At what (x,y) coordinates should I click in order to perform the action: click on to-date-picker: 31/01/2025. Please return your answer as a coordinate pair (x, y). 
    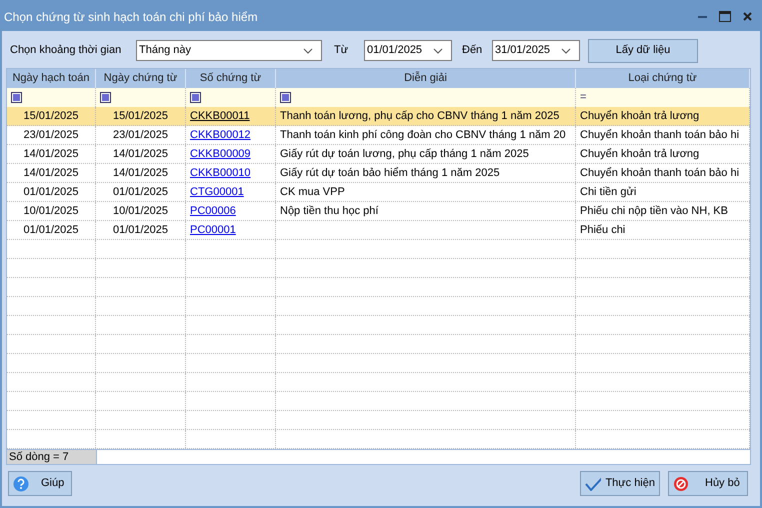
    Looking at the image, I should click on (536, 50).